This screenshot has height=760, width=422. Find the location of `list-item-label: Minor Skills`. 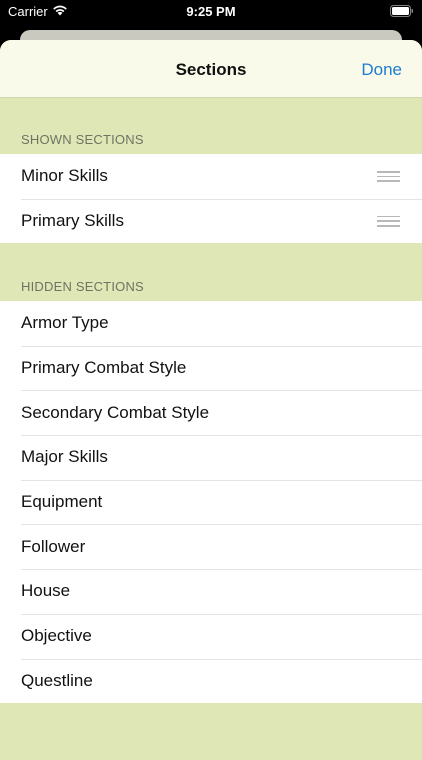

list-item-label: Minor Skills is located at coordinates (64, 176).